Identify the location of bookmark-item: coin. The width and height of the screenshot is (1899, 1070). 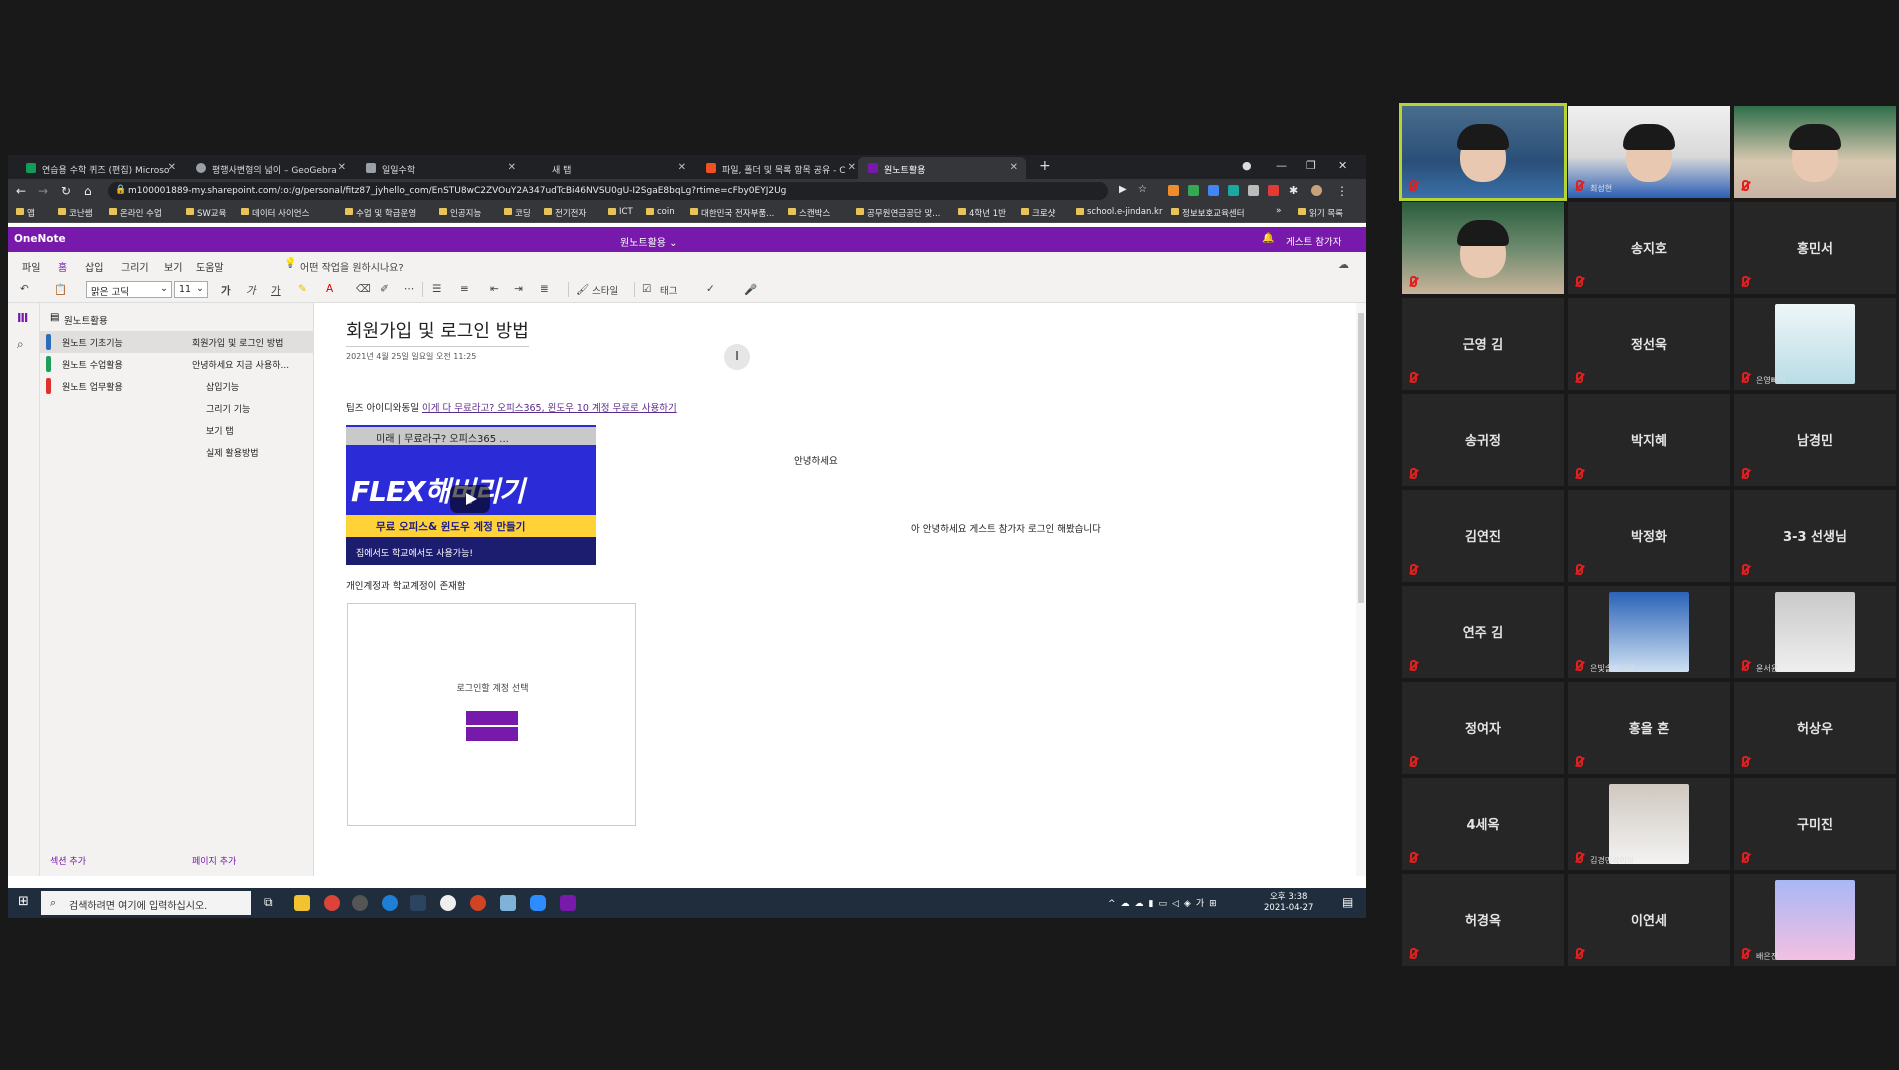
(660, 212).